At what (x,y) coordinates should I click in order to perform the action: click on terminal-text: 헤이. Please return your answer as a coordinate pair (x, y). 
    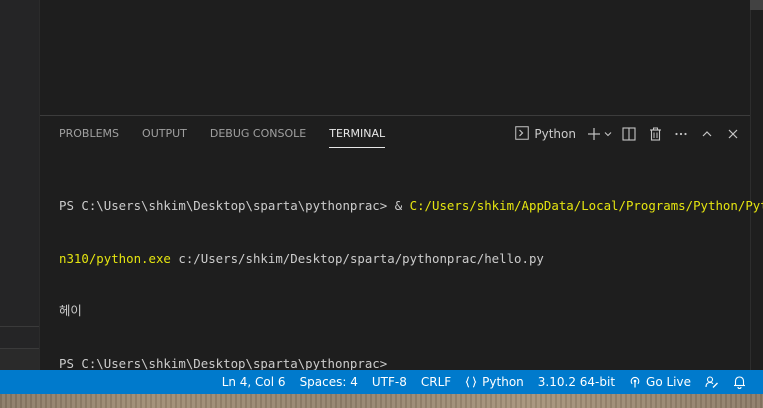
    Looking at the image, I should click on (70, 310).